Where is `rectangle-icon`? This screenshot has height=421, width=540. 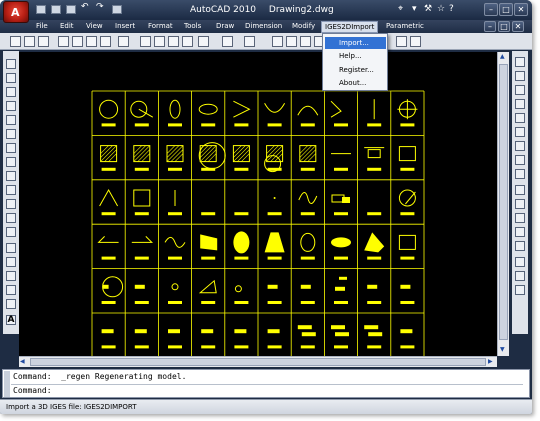
rectangle-icon is located at coordinates (11, 120).